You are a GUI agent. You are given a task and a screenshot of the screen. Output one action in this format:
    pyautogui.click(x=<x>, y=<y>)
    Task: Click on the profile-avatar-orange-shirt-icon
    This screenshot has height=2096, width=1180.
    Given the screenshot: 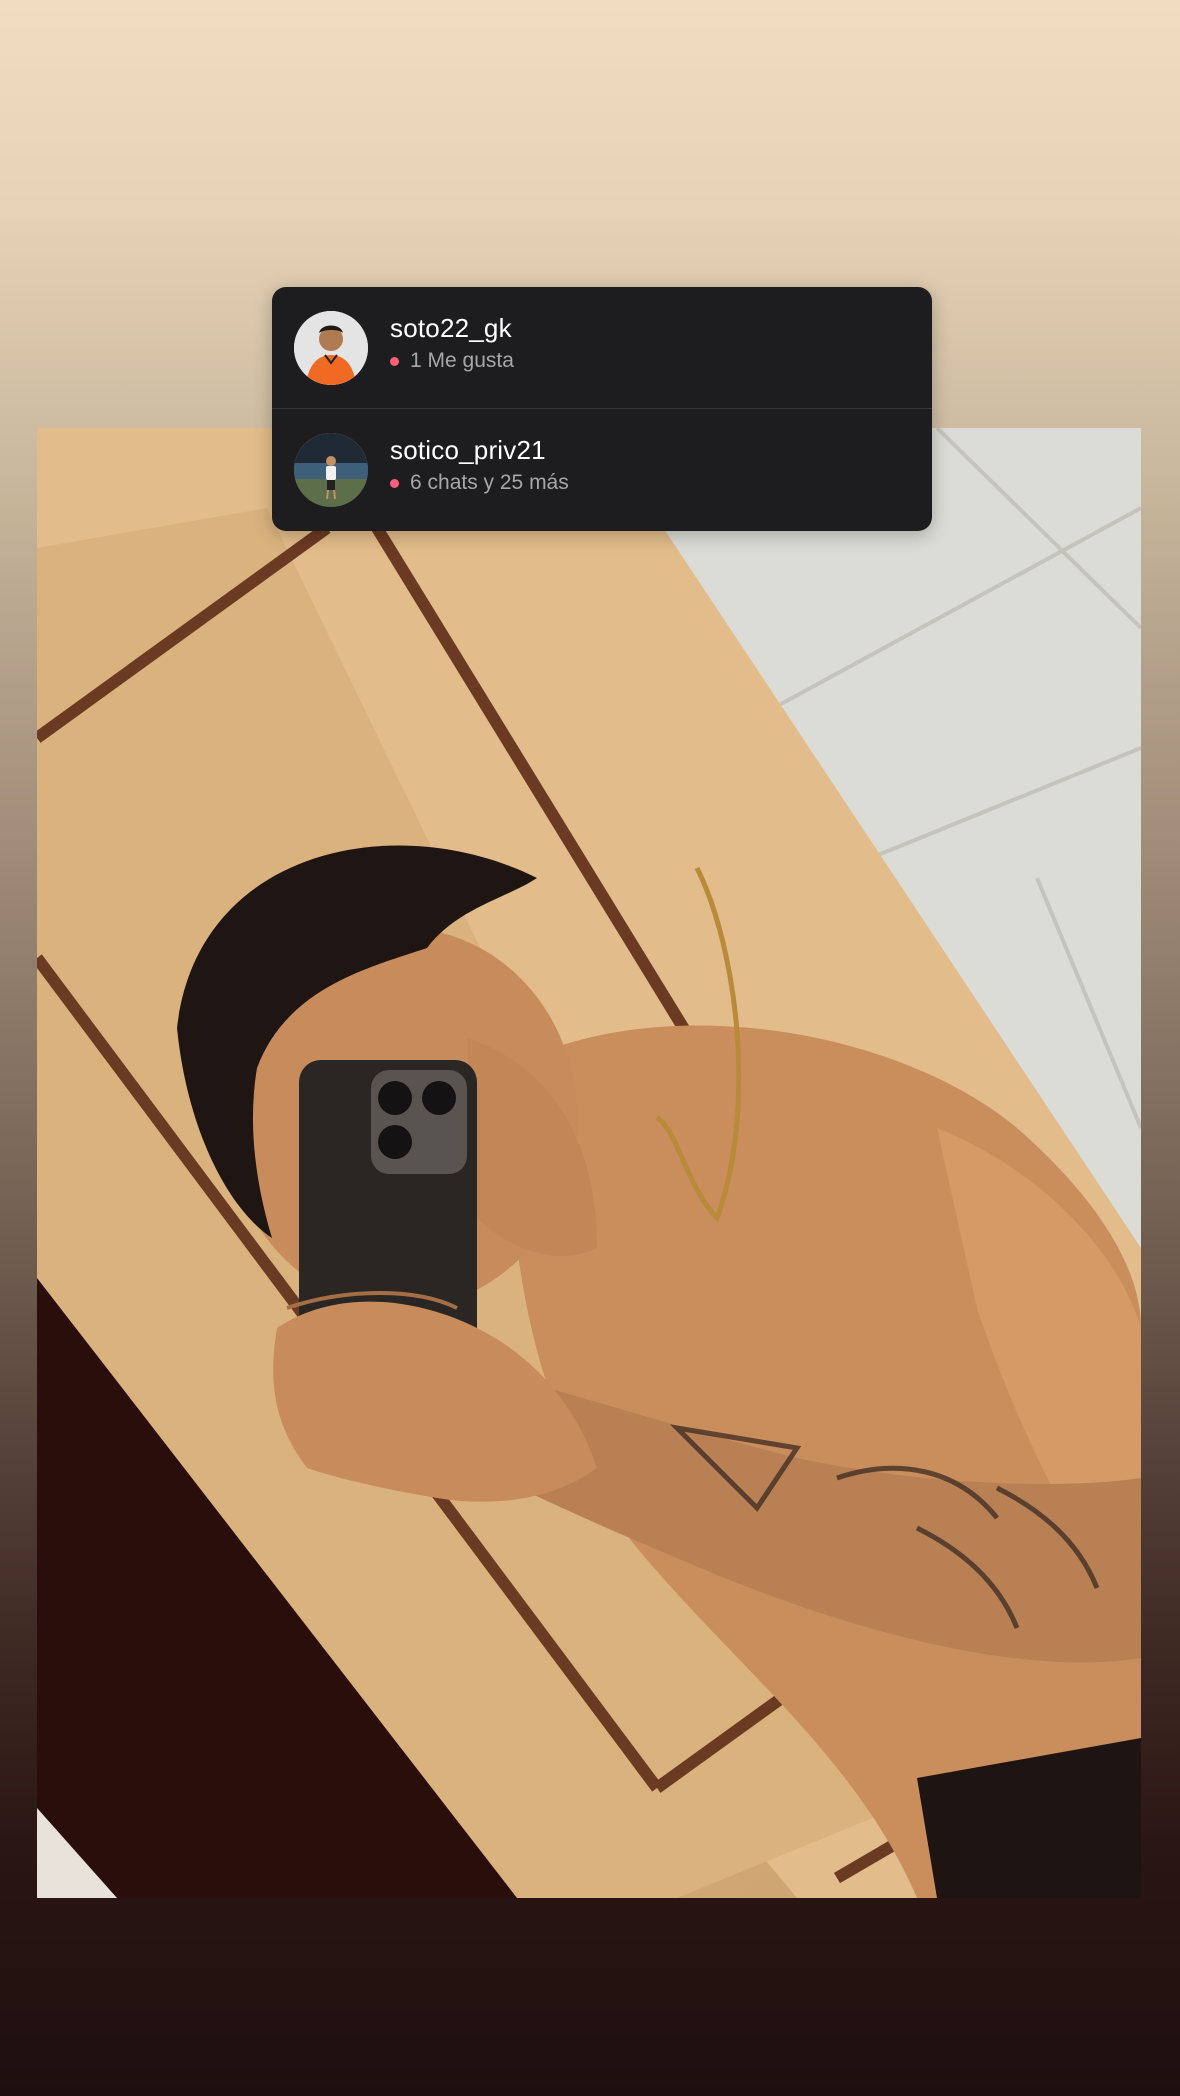 What is the action you would take?
    pyautogui.click(x=331, y=347)
    